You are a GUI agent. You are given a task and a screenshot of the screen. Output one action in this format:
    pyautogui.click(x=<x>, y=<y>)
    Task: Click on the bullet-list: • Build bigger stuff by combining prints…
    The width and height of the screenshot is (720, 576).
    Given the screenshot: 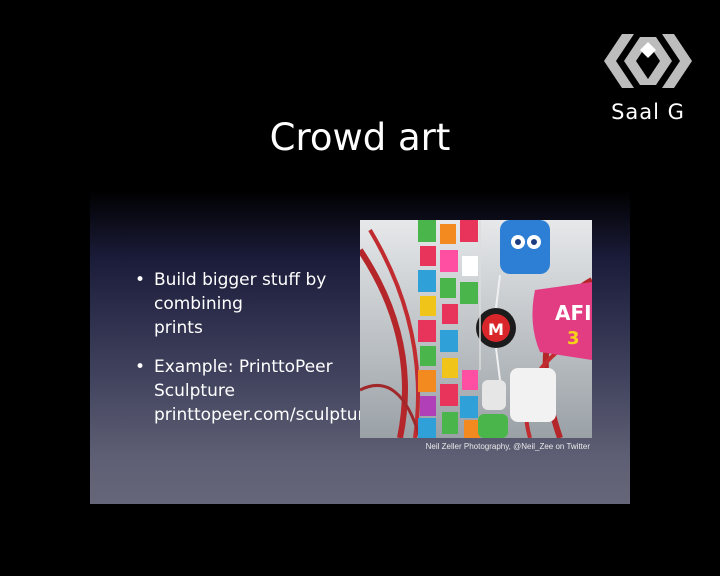 What is the action you would take?
    pyautogui.click(x=255, y=355)
    